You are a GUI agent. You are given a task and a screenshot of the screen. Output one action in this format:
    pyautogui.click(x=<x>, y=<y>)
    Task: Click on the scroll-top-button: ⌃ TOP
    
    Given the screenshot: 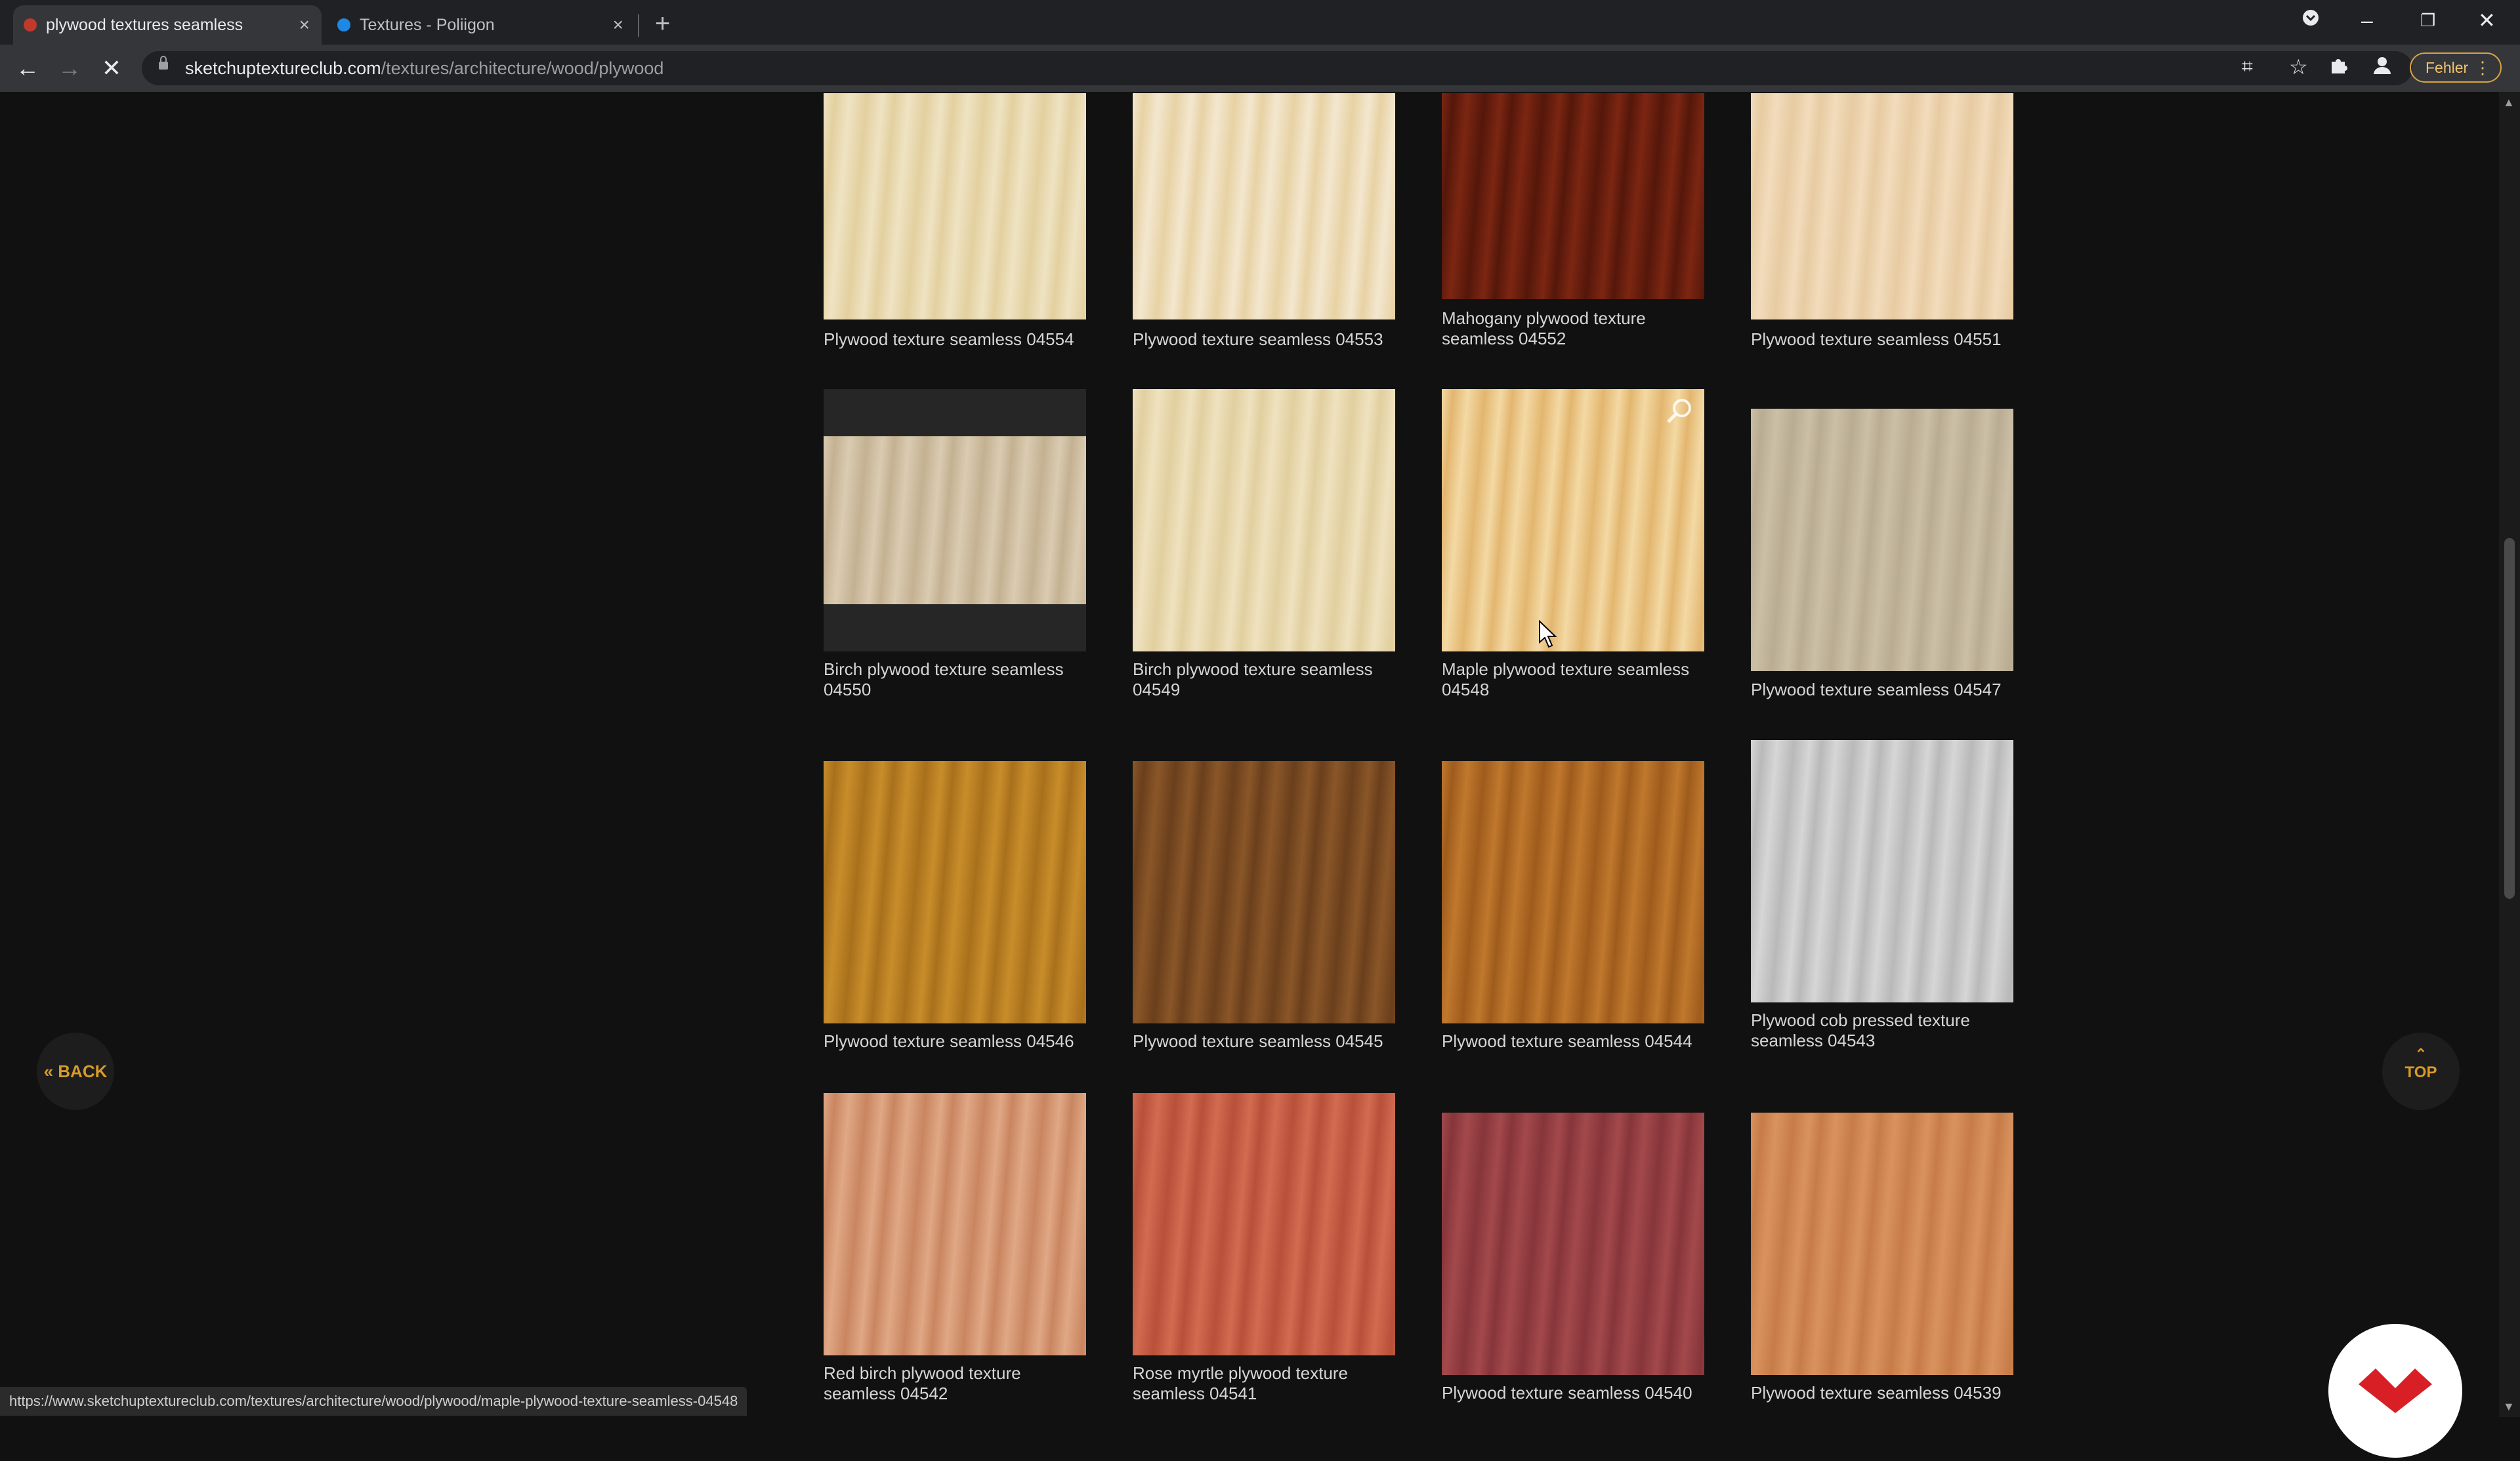 What is the action you would take?
    pyautogui.click(x=2421, y=1072)
    